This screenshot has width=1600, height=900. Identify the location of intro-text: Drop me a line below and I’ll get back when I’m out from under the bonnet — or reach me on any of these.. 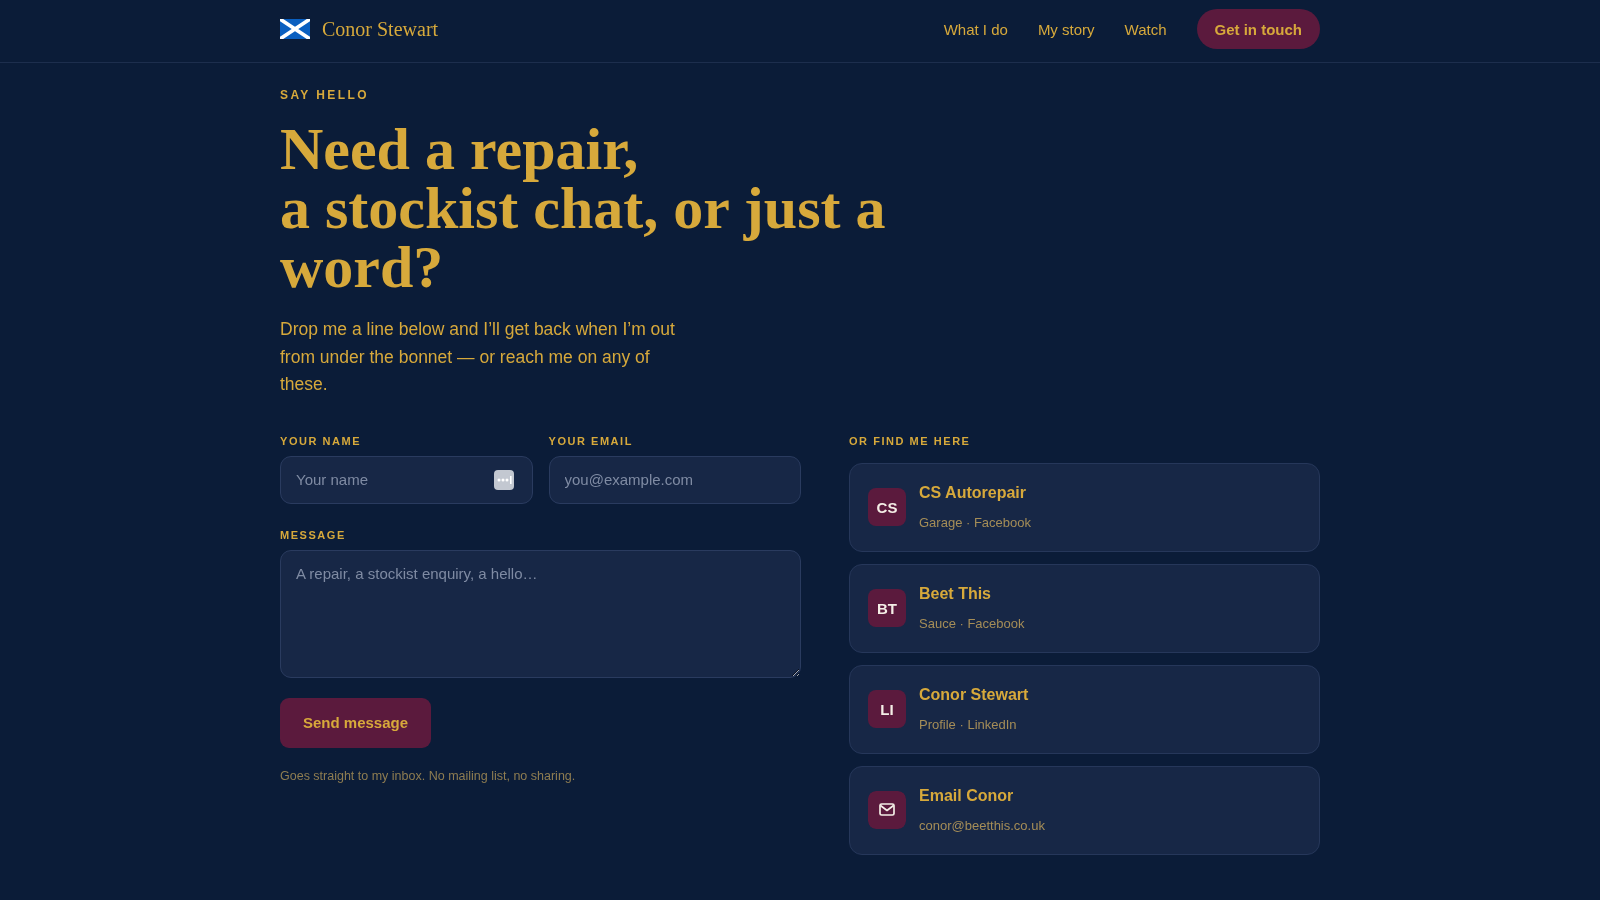
(478, 357).